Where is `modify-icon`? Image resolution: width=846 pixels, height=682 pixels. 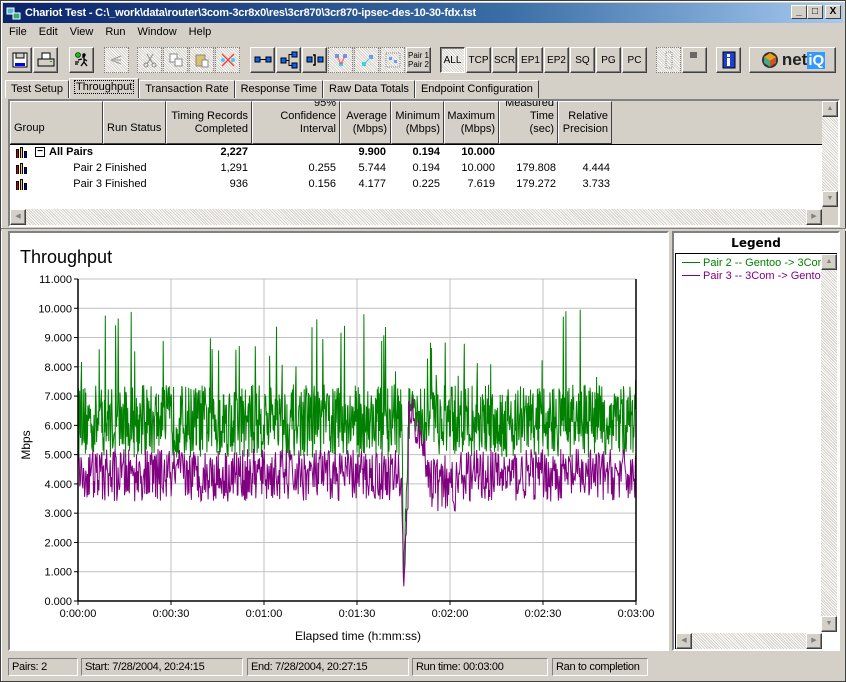 modify-icon is located at coordinates (340, 60).